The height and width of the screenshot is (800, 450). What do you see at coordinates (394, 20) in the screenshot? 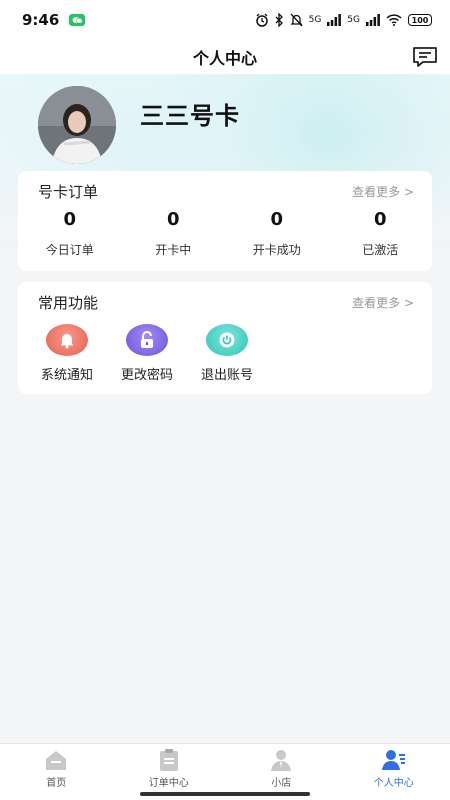
I see `wifi-icon` at bounding box center [394, 20].